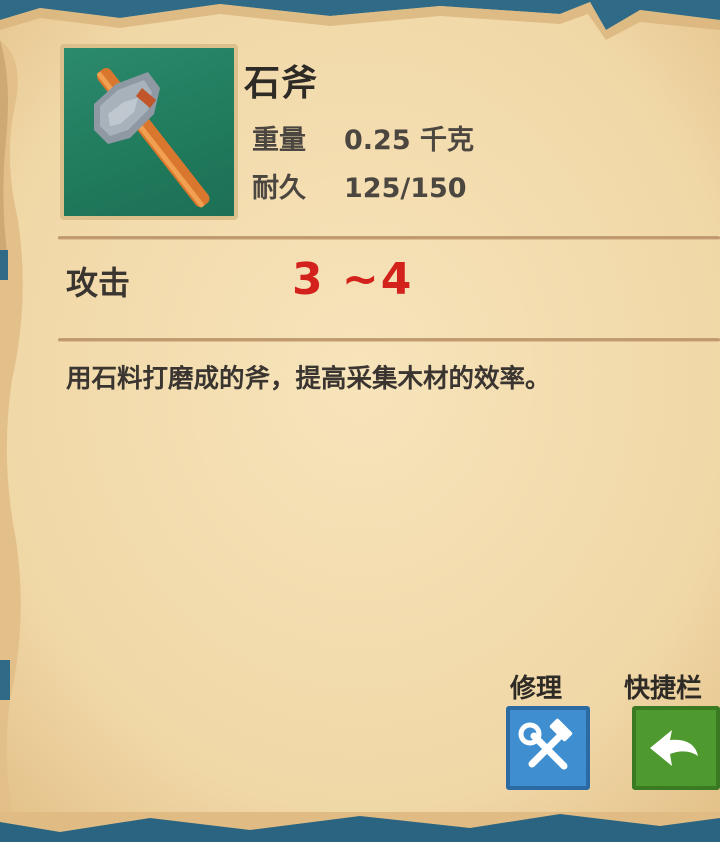 The height and width of the screenshot is (842, 720). I want to click on item-icon-frame, so click(149, 132).